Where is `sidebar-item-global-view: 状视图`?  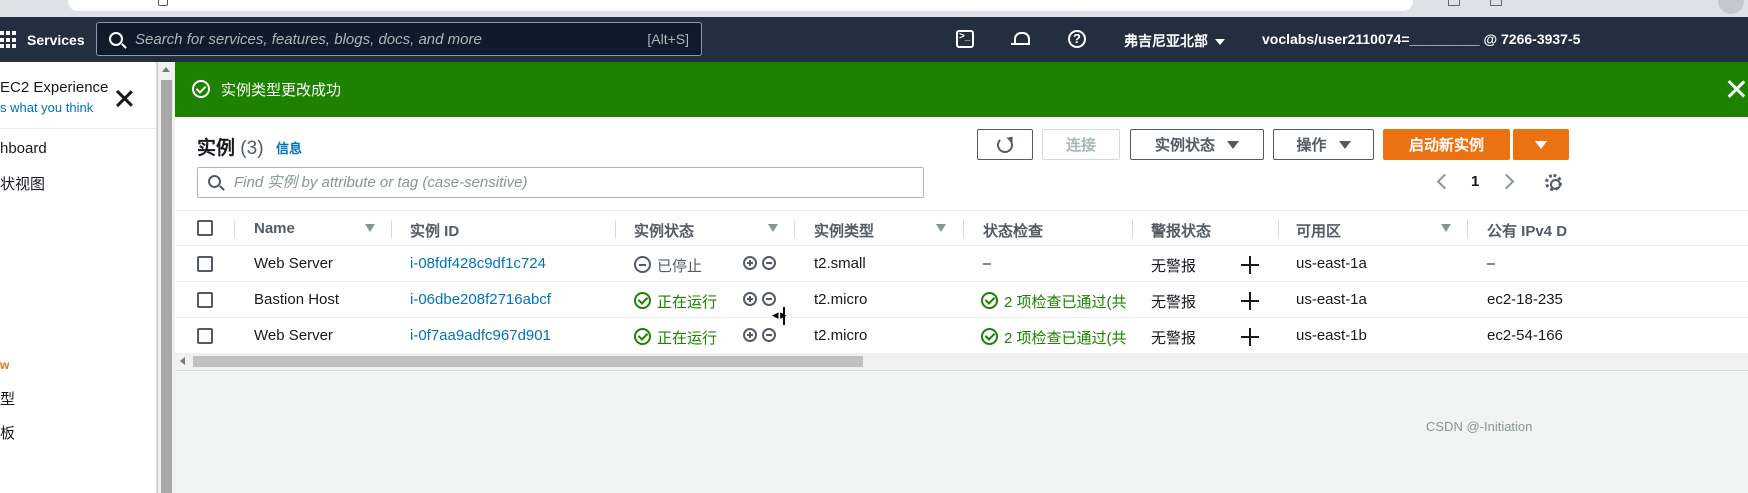
sidebar-item-global-view: 状视图 is located at coordinates (22, 183).